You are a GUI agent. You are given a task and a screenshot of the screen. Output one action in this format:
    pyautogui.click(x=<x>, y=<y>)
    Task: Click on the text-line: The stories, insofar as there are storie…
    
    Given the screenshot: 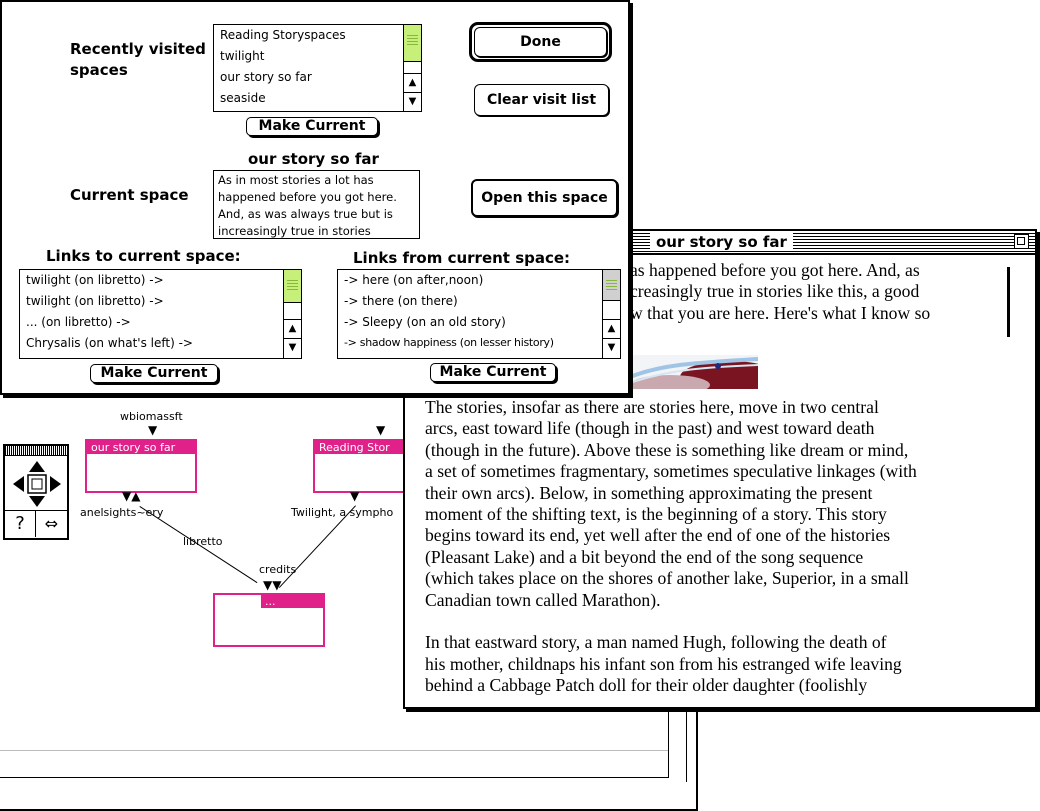 What is the action you would take?
    pyautogui.click(x=652, y=407)
    